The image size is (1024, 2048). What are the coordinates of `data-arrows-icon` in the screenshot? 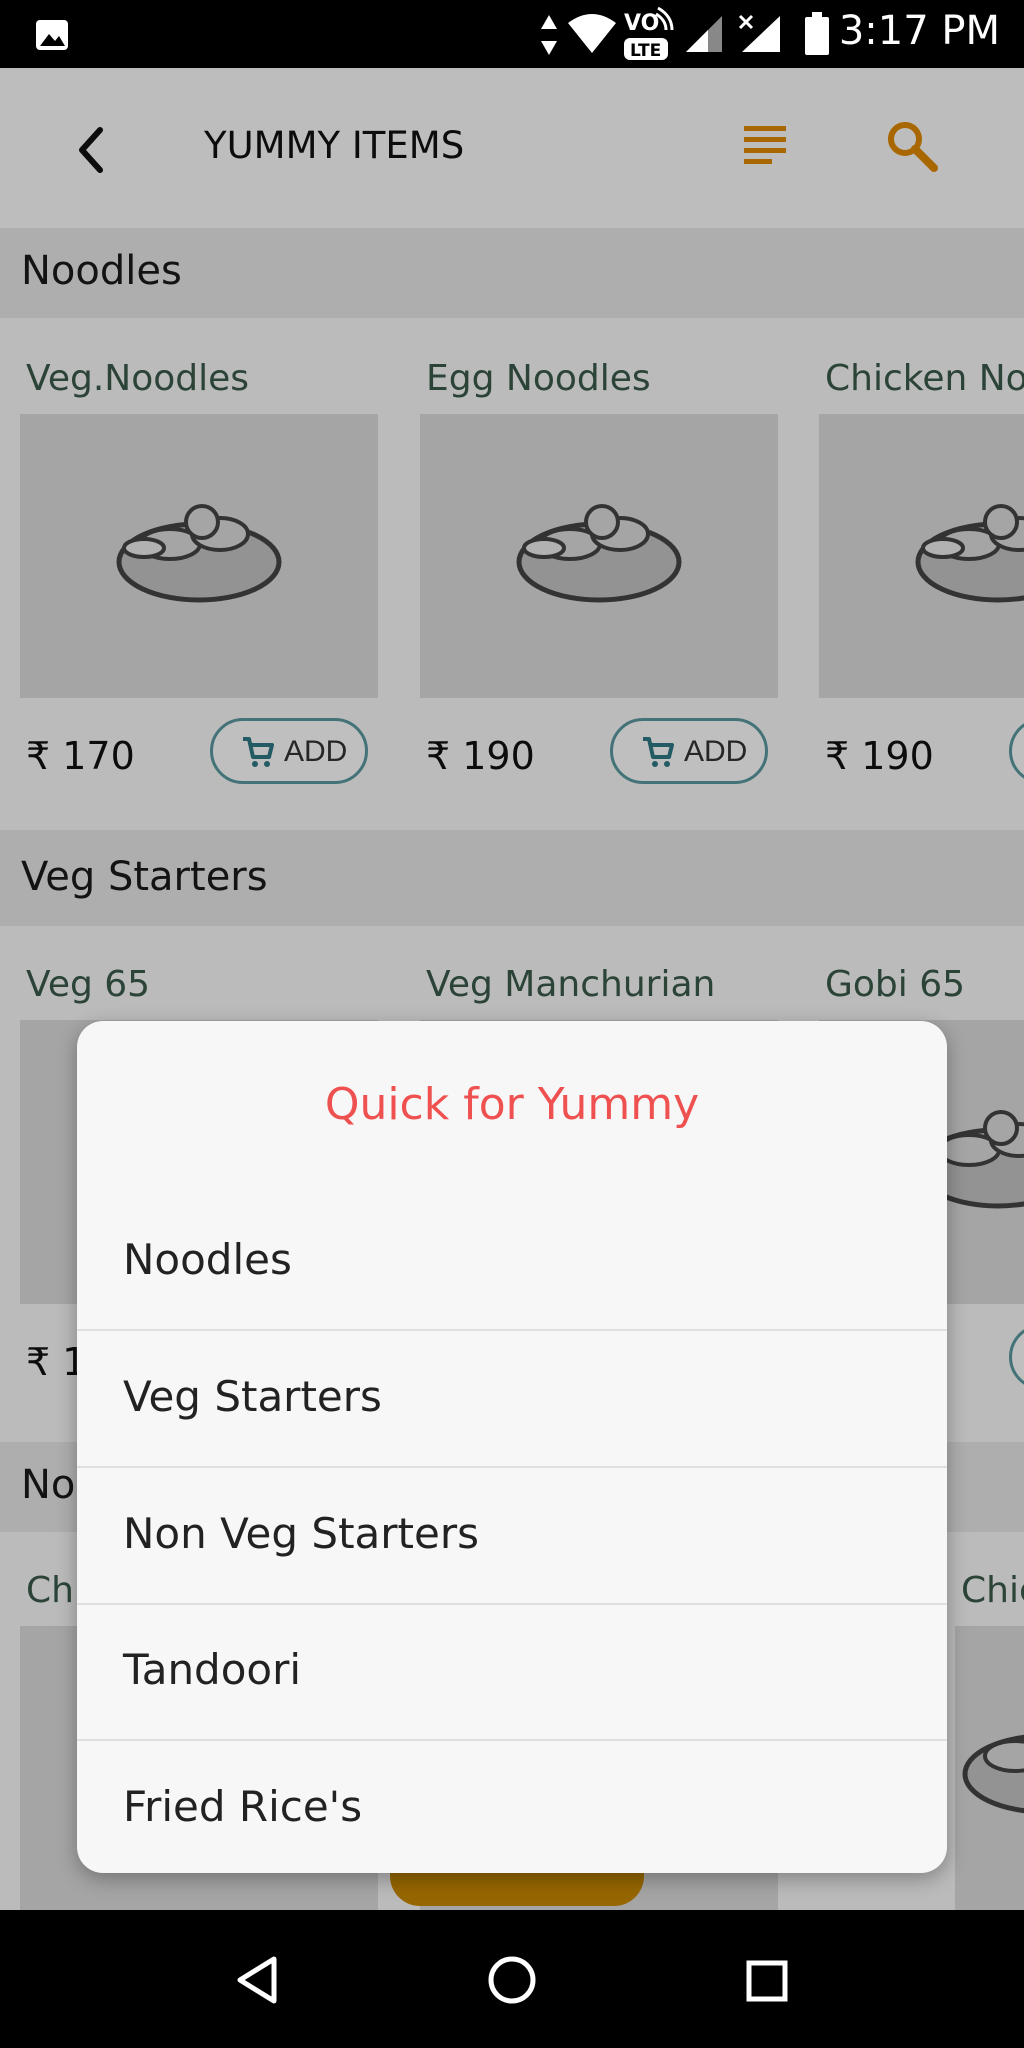 It's located at (549, 35).